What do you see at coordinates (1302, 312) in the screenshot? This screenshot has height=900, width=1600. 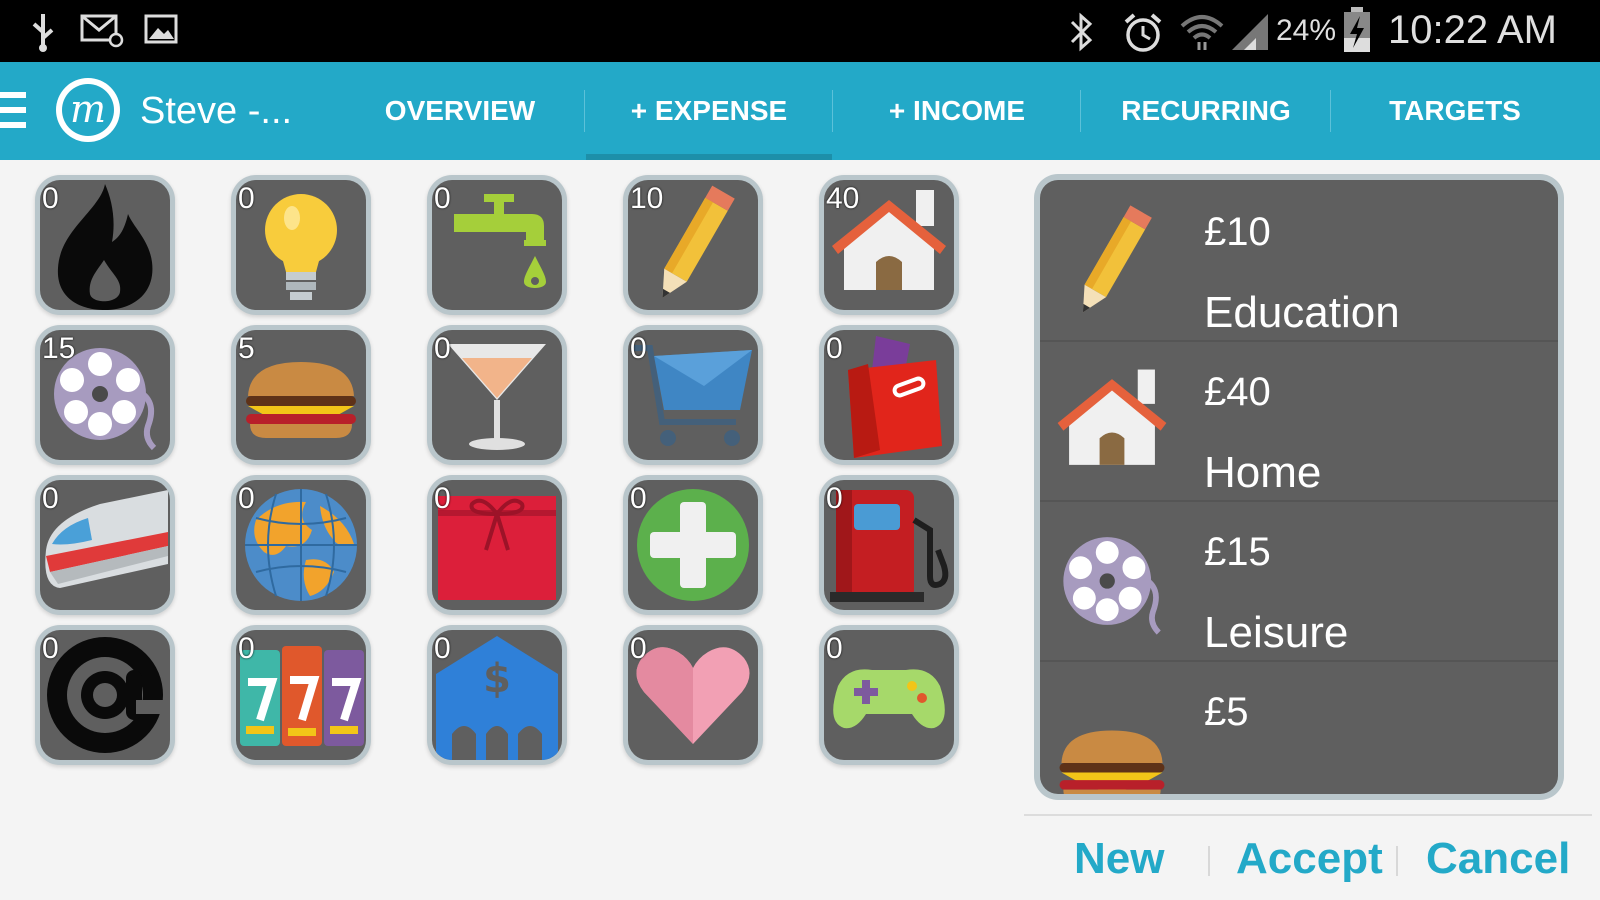 I see `item-category: Education` at bounding box center [1302, 312].